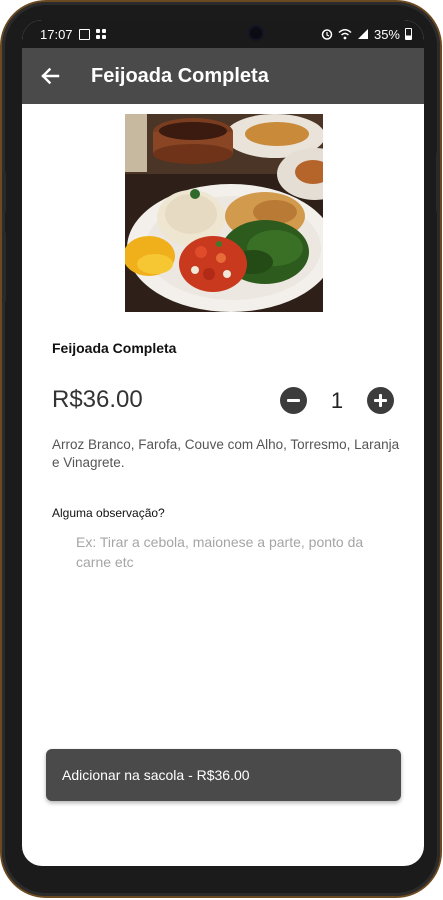 Image resolution: width=443 pixels, height=900 pixels. I want to click on plus-icon-vertical, so click(380, 400).